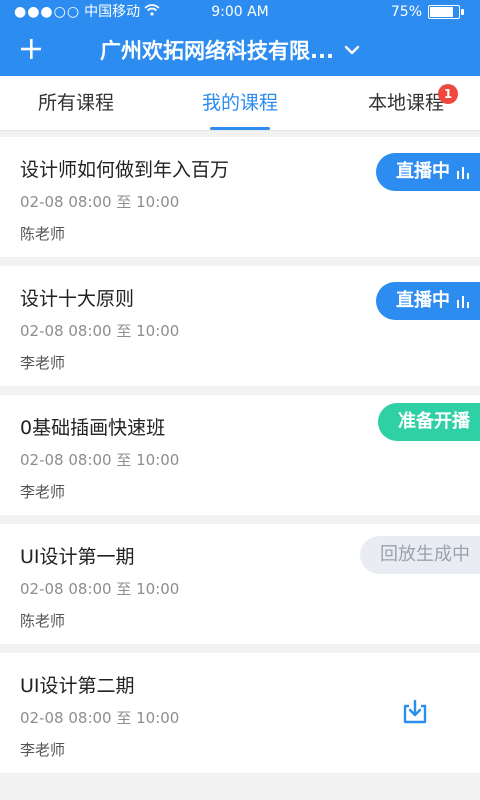 The image size is (480, 800). Describe the element at coordinates (352, 50) in the screenshot. I see `chevron-down-icon` at that location.